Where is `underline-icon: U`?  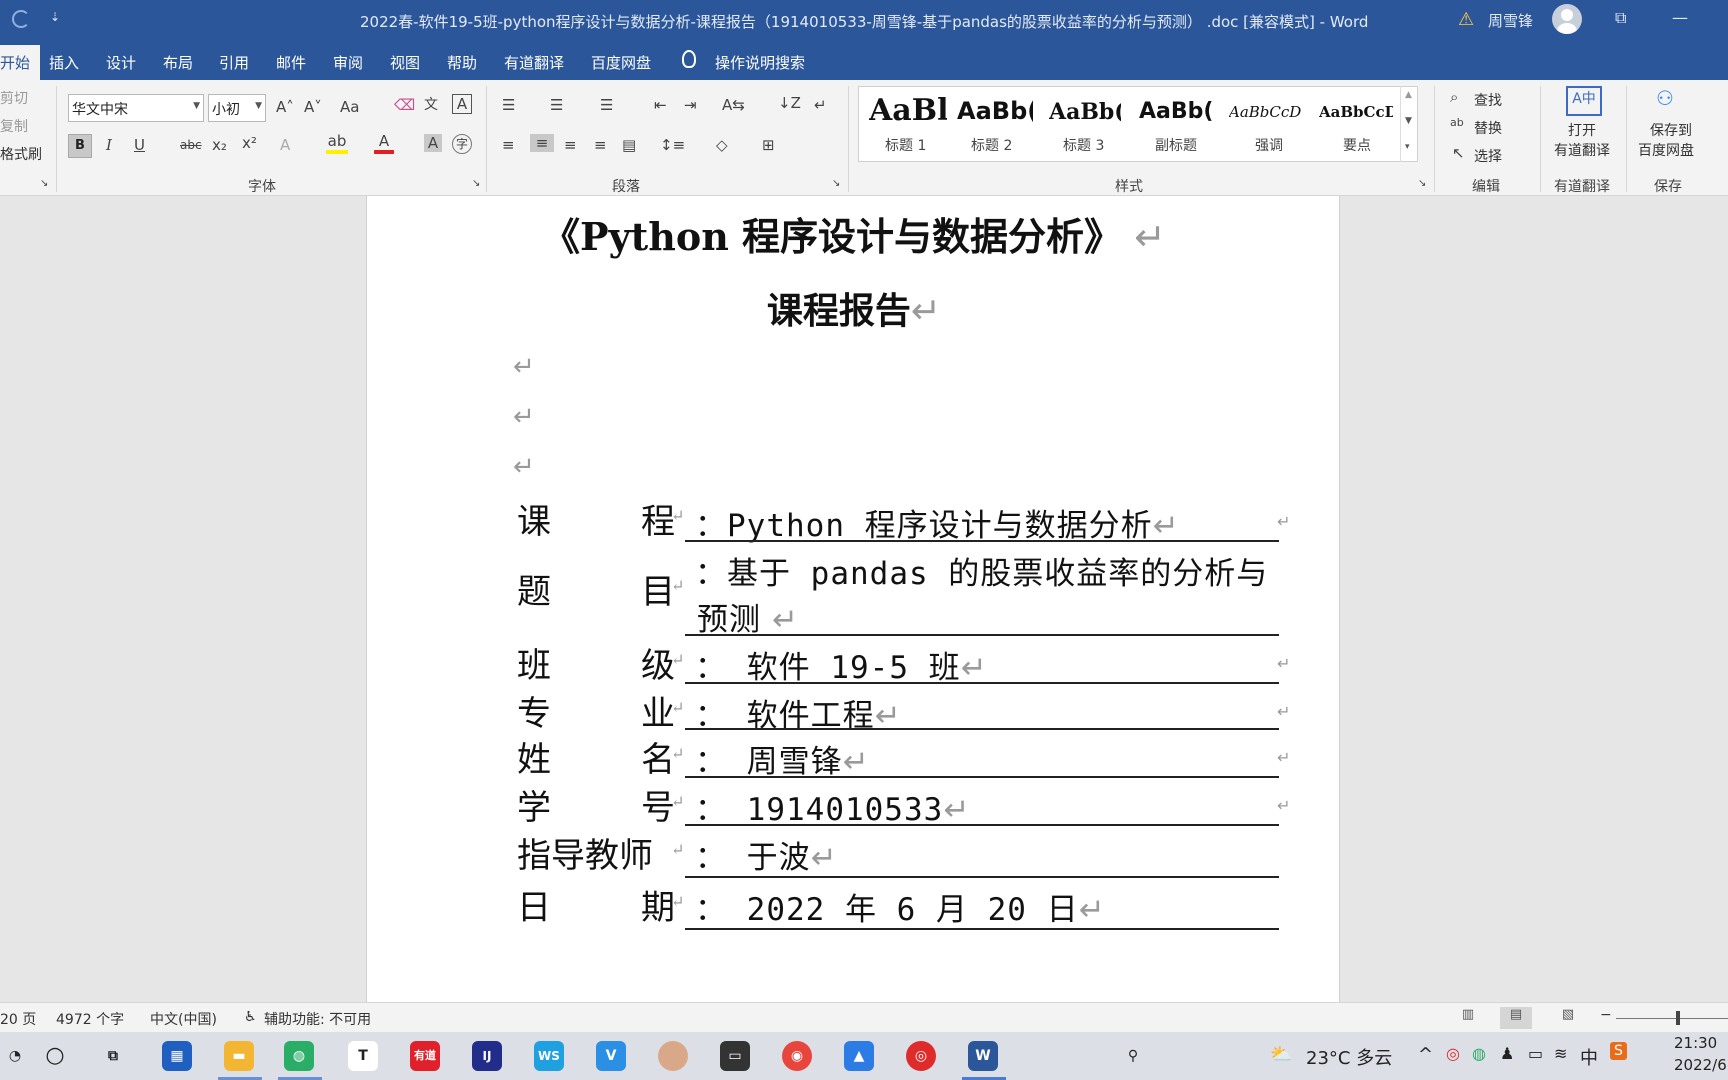
underline-icon: U is located at coordinates (139, 145).